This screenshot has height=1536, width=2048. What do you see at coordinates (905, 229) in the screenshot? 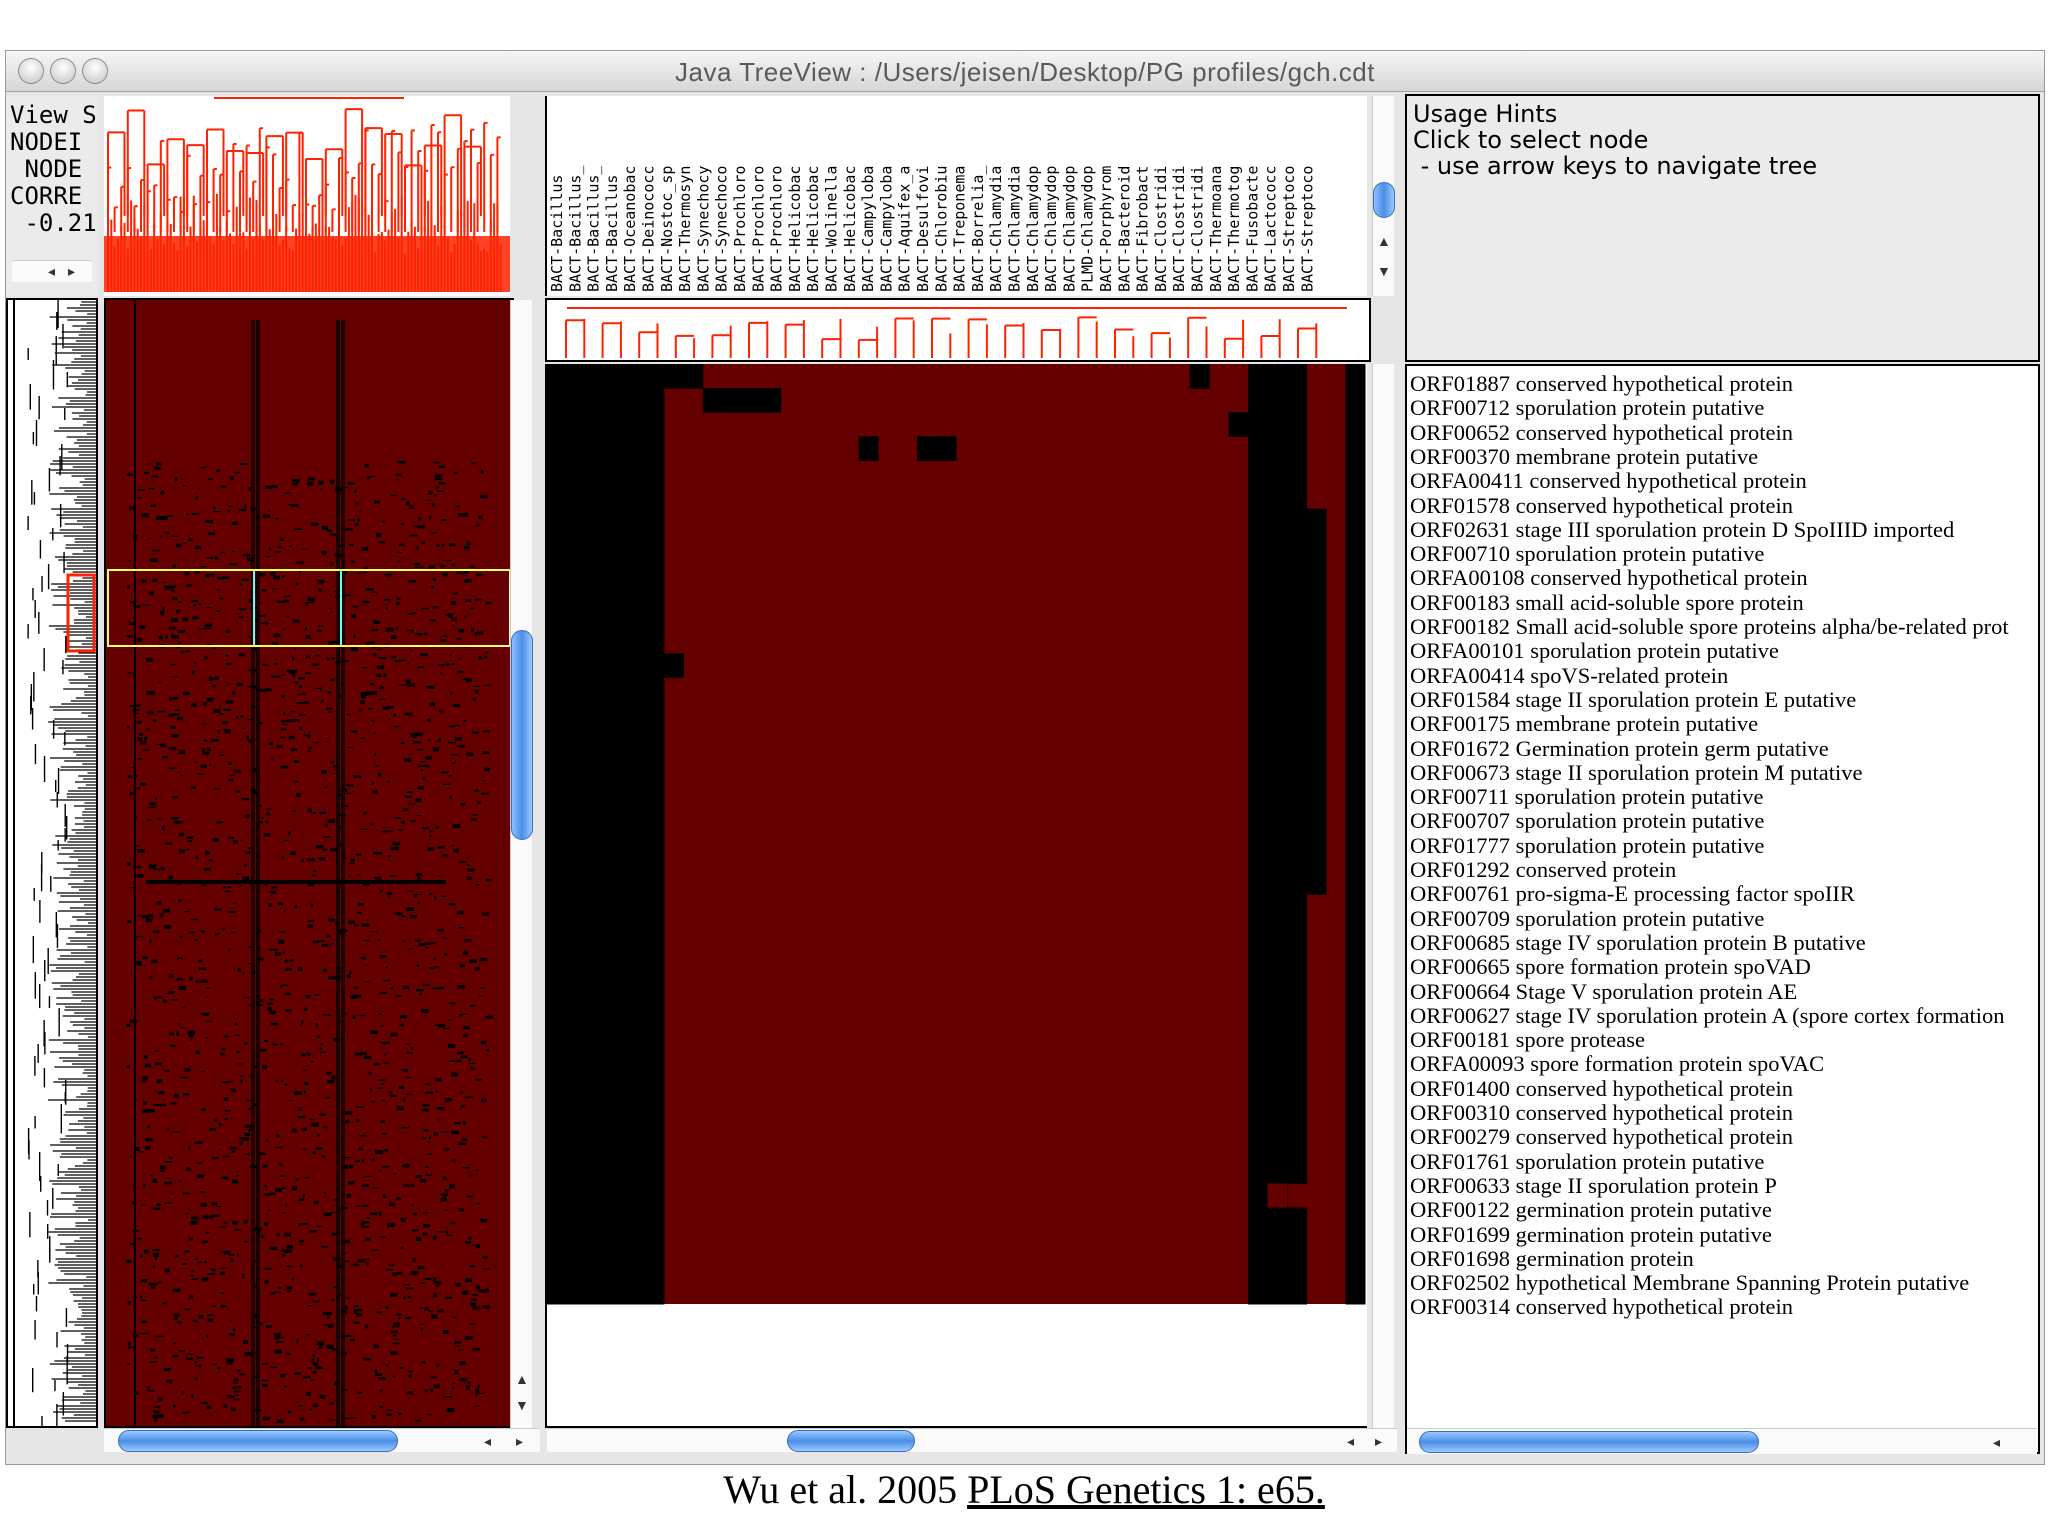
I see `array-name-label: BACT-Aquifex_a` at bounding box center [905, 229].